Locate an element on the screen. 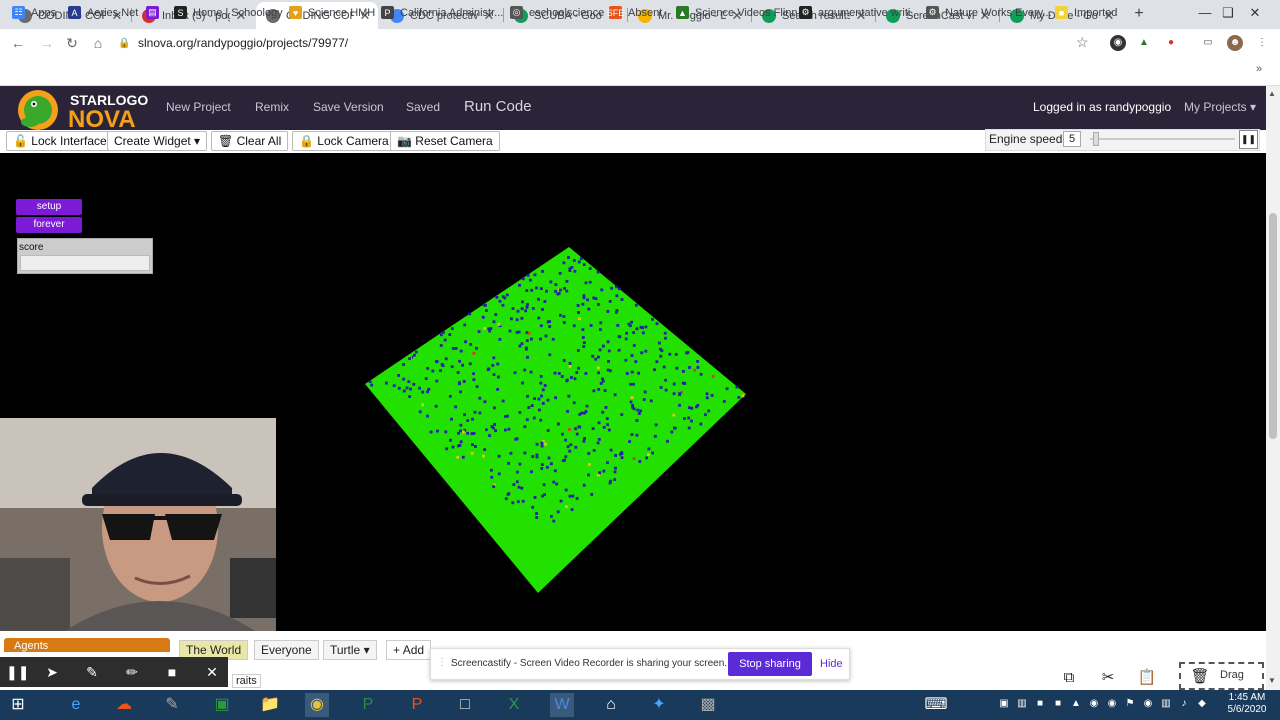 This screenshot has height=720, width=1280. bookmark-2: A Aeries.Net is located at coordinates (103, 12).